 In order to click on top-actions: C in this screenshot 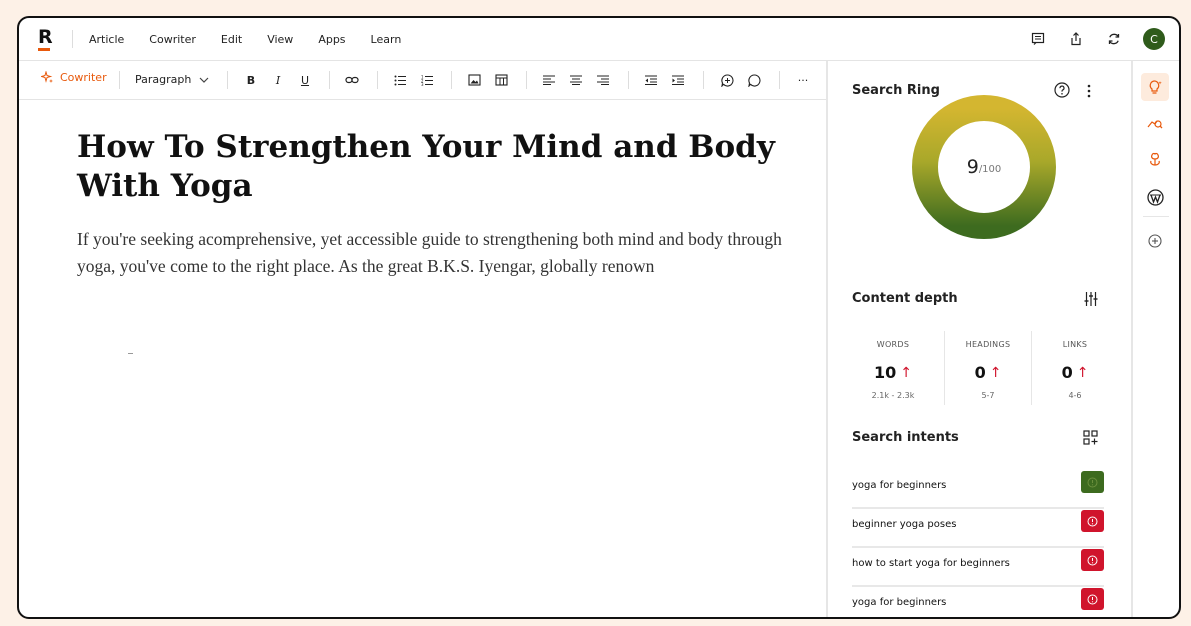, I will do `click(1087, 39)`.